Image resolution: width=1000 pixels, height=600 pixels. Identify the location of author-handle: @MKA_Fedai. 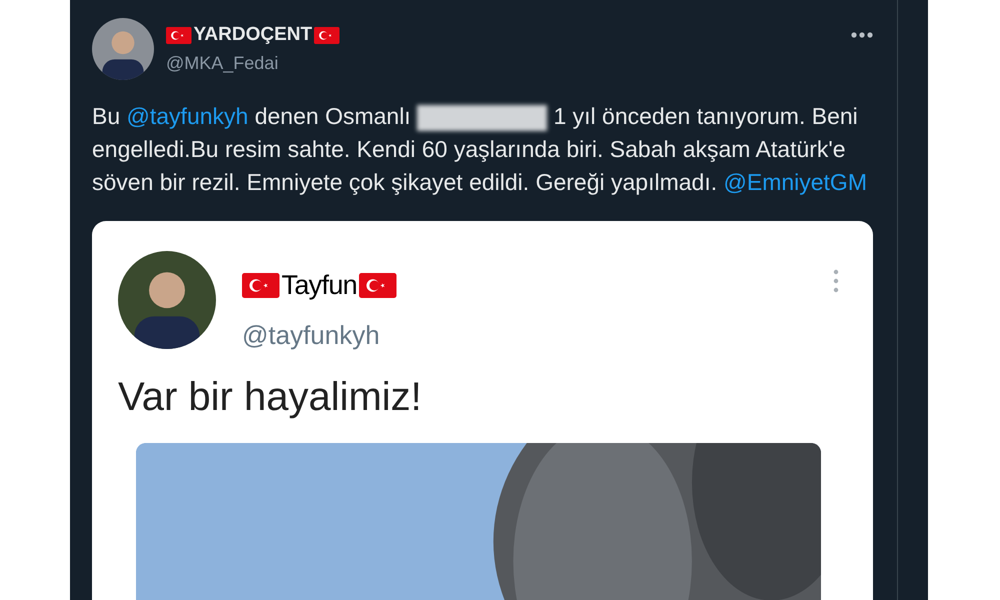
(223, 63).